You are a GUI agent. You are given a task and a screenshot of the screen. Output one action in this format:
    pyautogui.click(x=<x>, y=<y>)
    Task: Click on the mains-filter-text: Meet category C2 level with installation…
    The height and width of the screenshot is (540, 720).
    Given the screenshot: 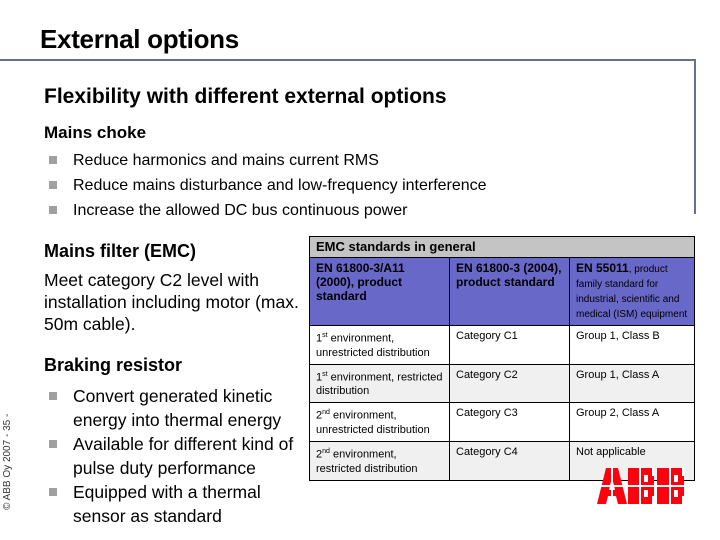 What is the action you would take?
    pyautogui.click(x=171, y=302)
    